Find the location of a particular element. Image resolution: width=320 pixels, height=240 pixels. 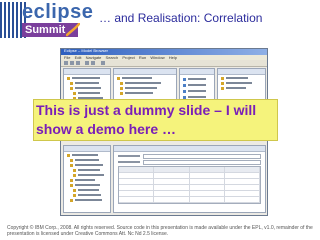

table-row is located at coordinates (189, 200).